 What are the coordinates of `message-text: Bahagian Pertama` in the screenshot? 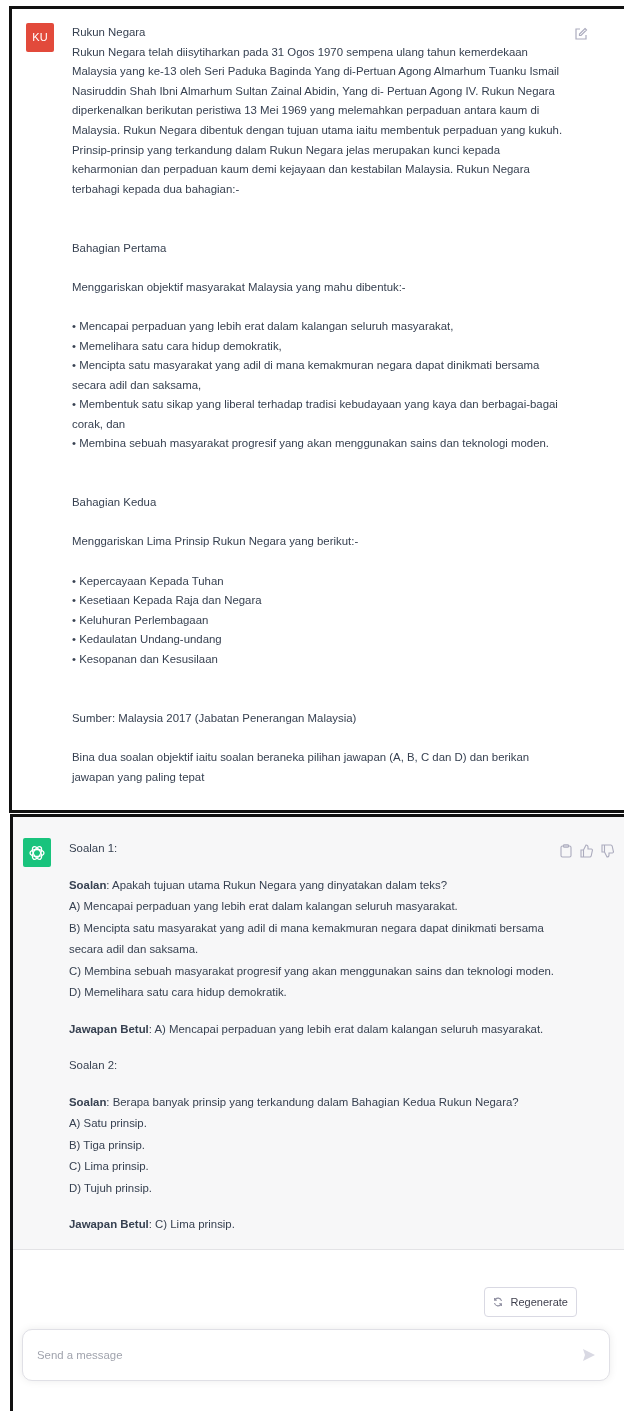 It's located at (120, 248).